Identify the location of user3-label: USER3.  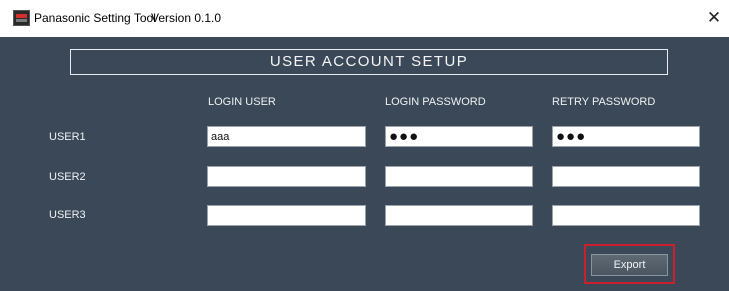
(67, 215).